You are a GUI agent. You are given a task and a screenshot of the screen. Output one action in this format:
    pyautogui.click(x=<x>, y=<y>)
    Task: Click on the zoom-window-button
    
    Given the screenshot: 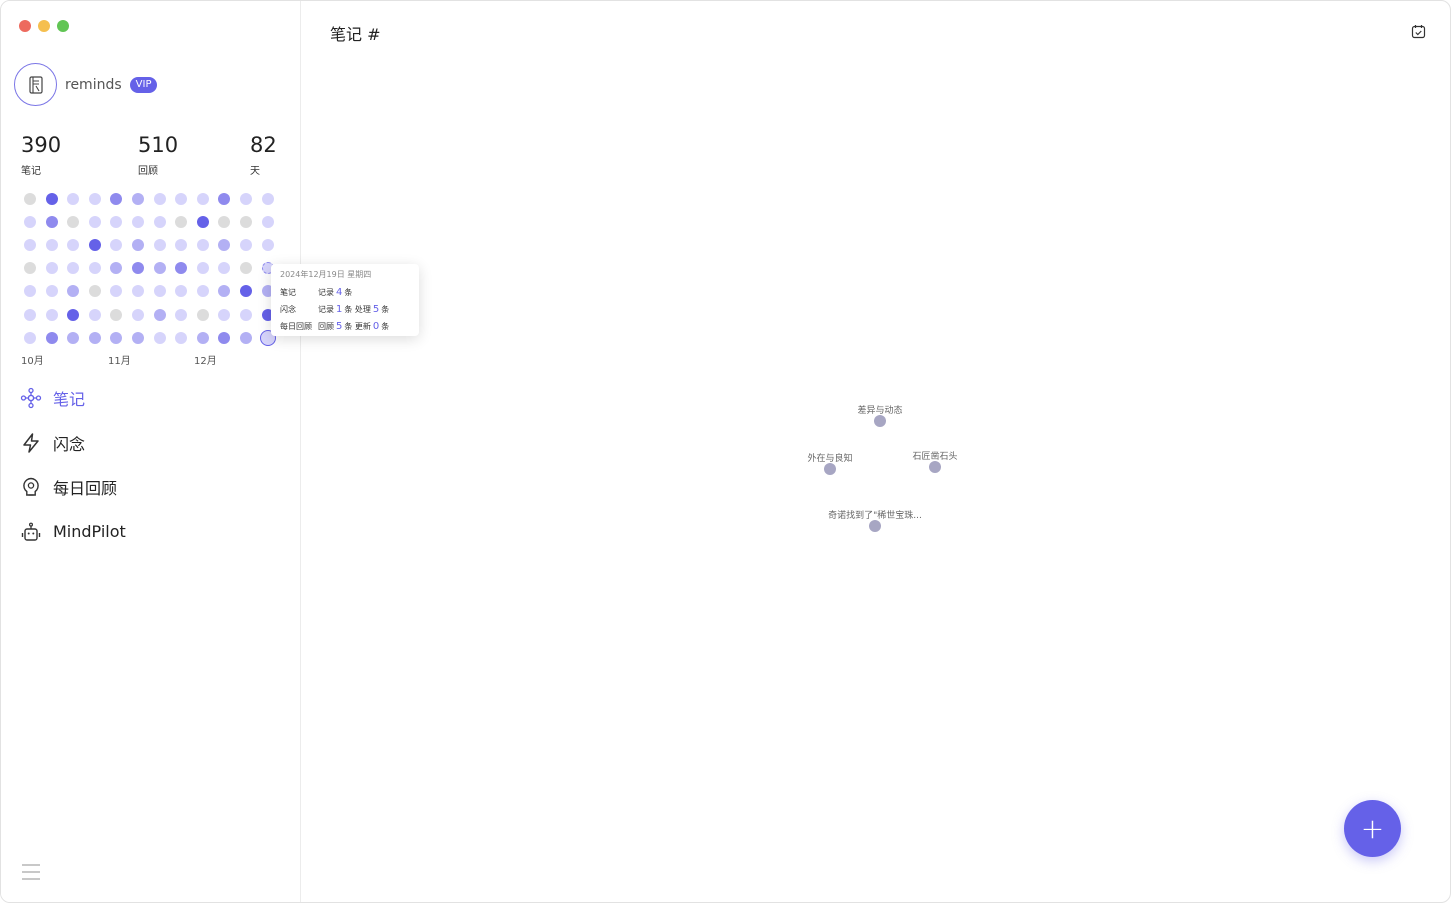 What is the action you would take?
    pyautogui.click(x=63, y=26)
    